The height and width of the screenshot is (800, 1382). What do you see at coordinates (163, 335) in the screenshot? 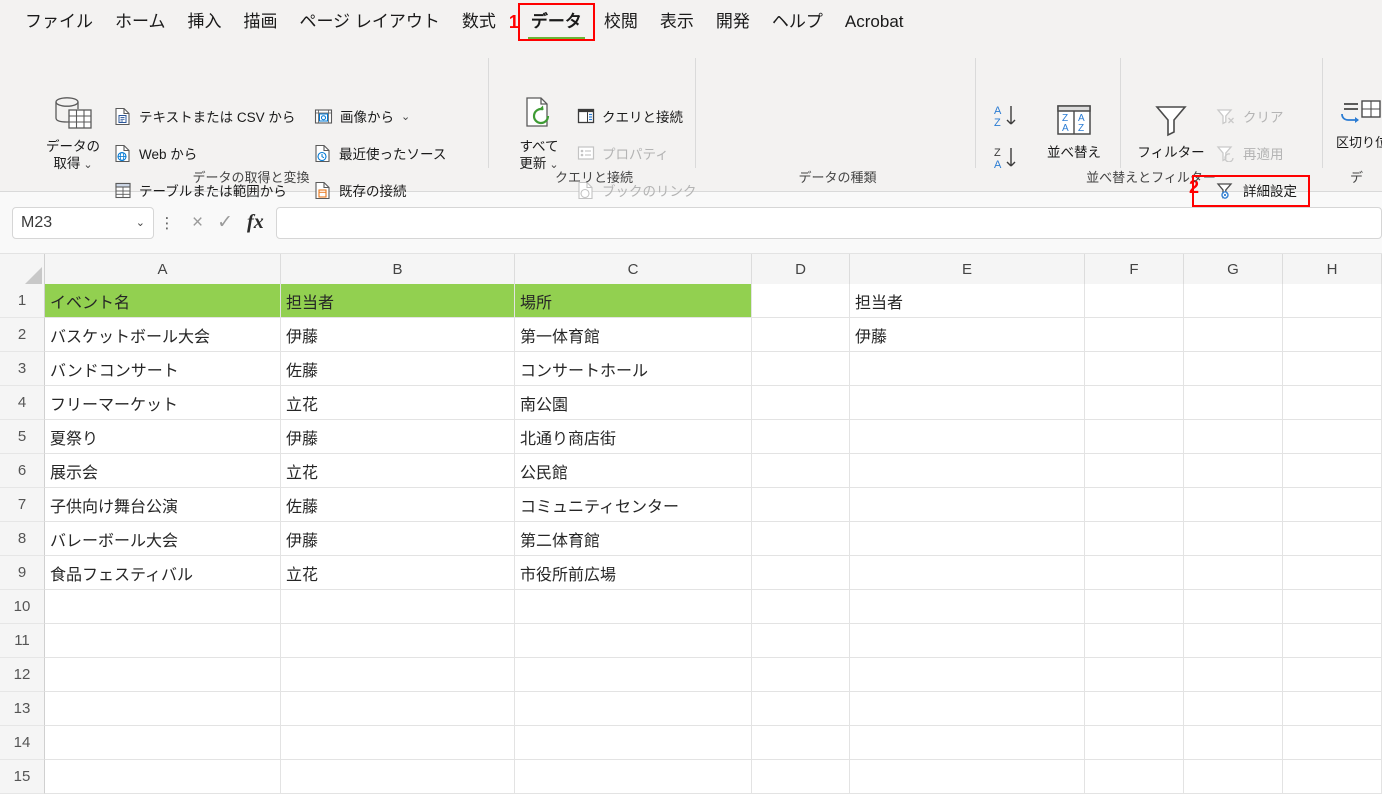
I see `cell-A2: バスケットボール大会` at bounding box center [163, 335].